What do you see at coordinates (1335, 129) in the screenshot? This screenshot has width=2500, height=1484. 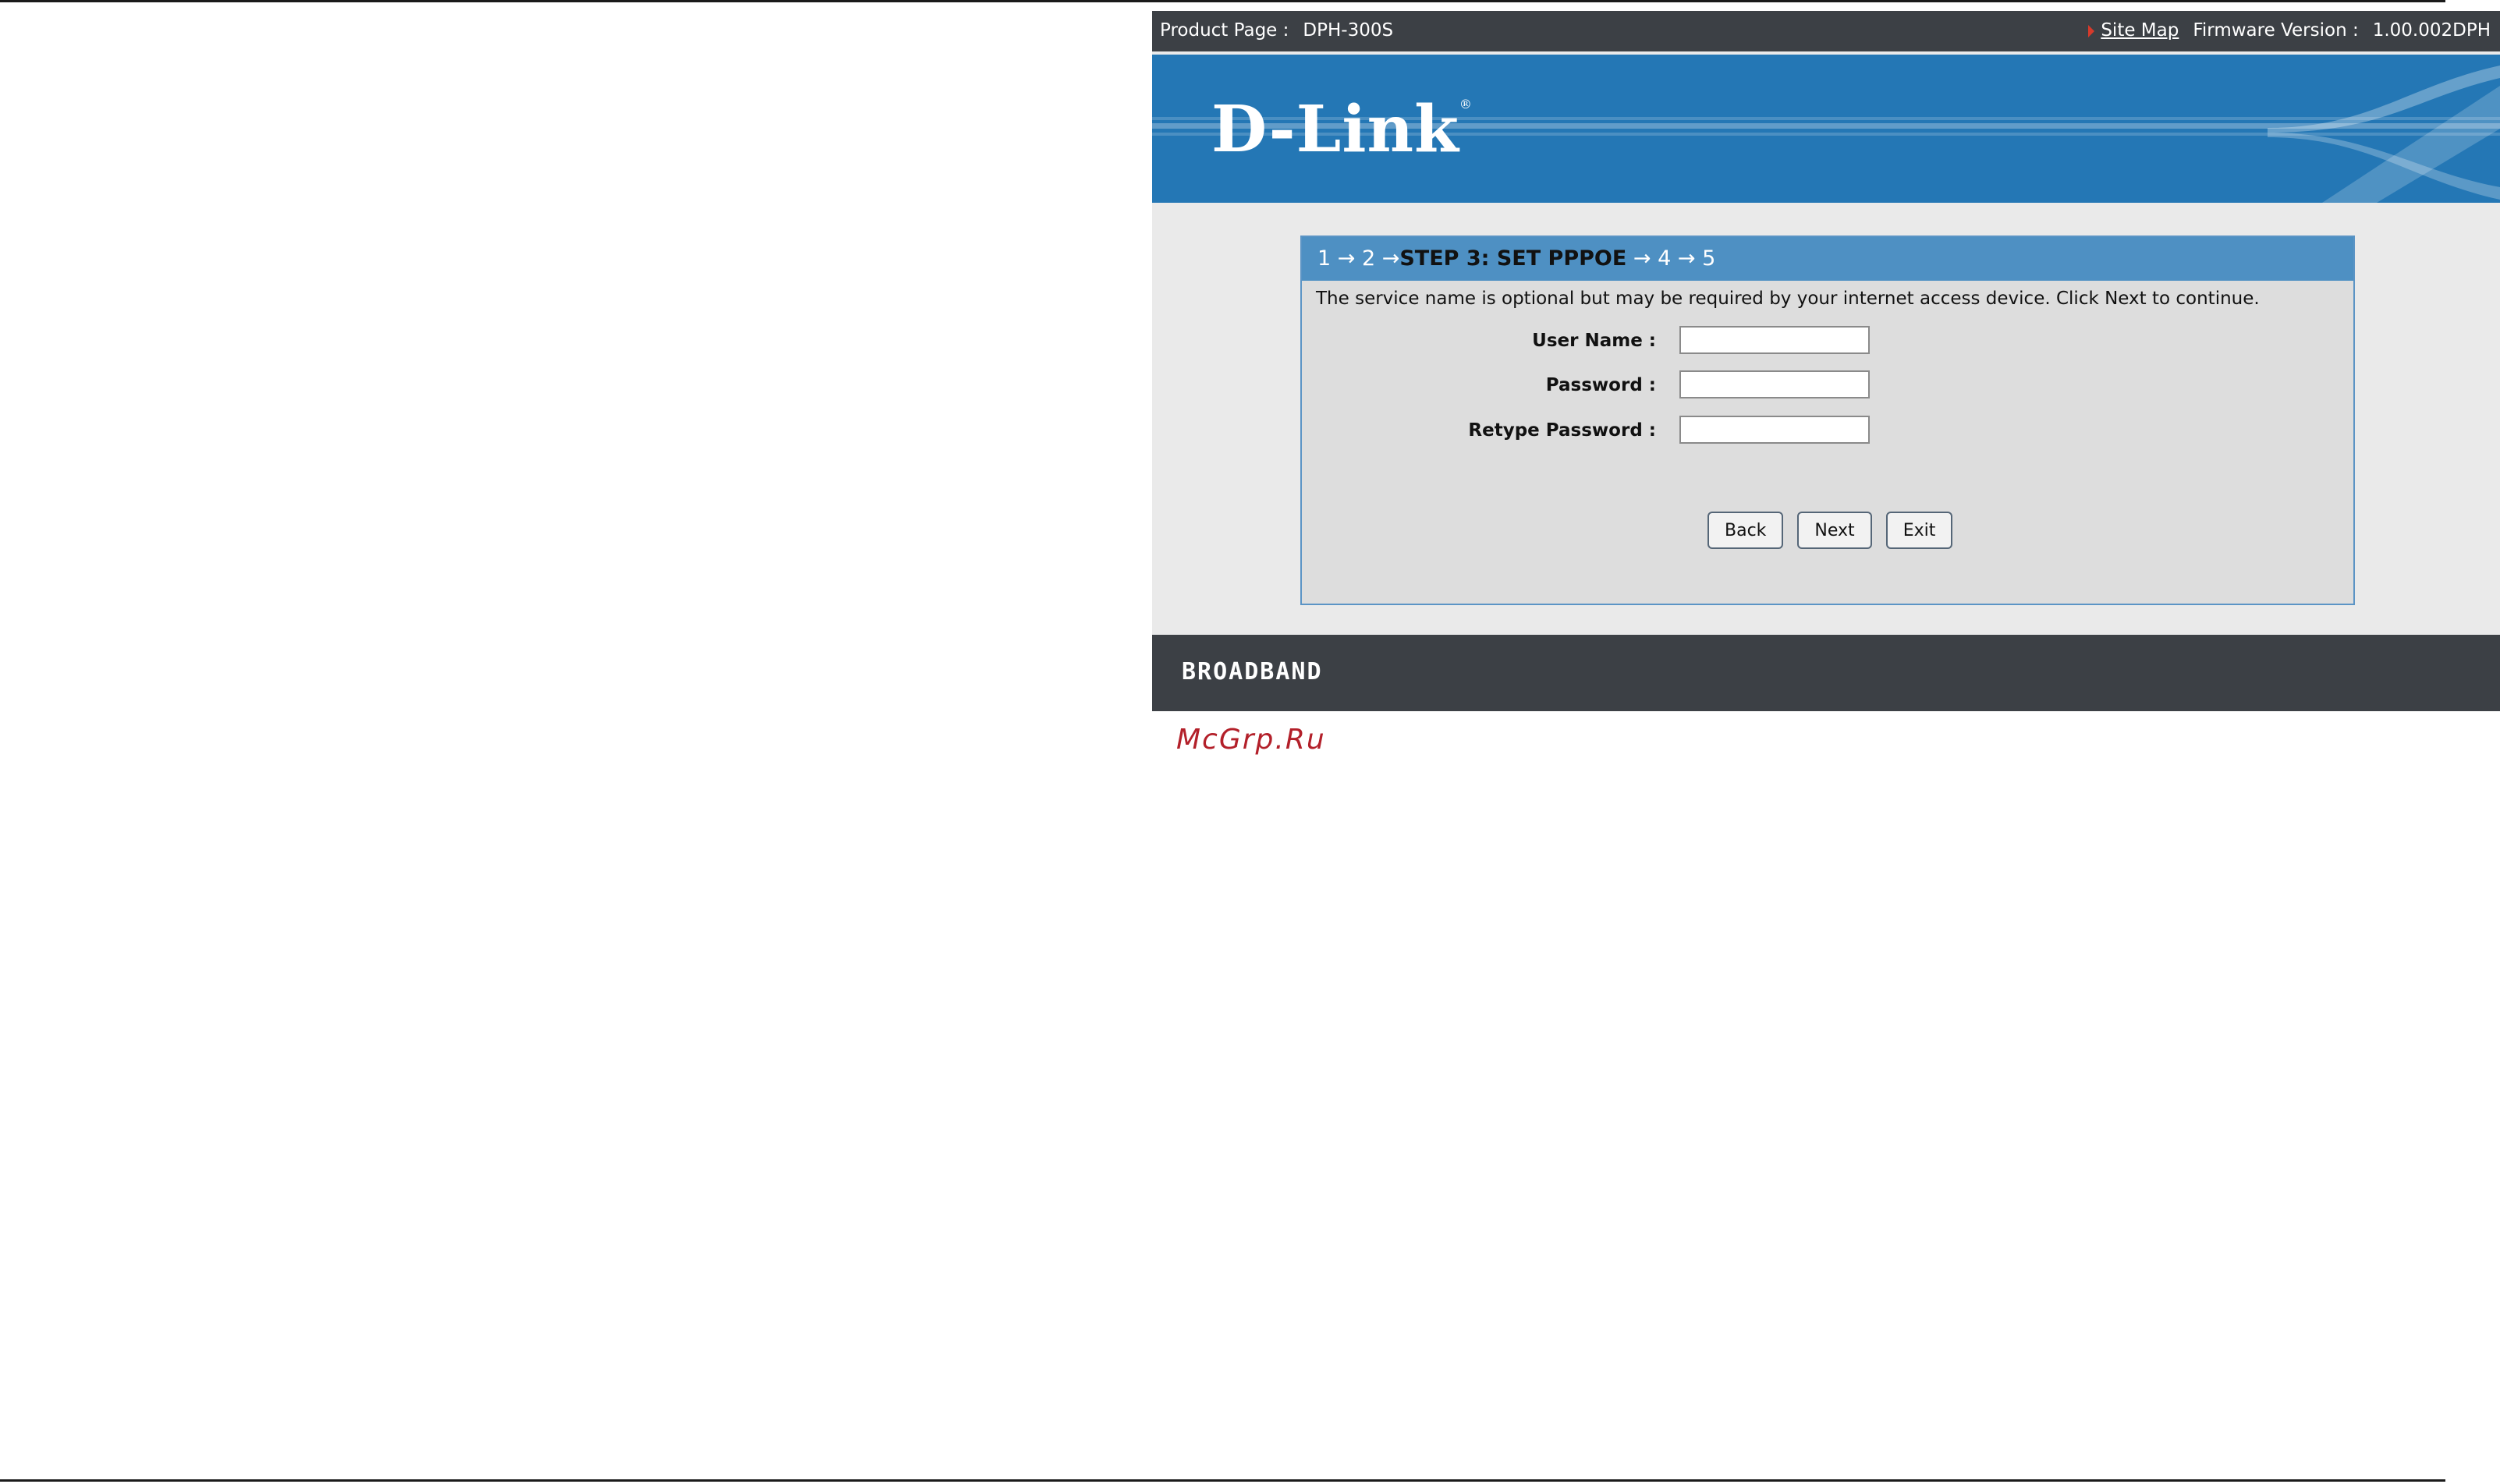 I see `logo-text: D-Link` at bounding box center [1335, 129].